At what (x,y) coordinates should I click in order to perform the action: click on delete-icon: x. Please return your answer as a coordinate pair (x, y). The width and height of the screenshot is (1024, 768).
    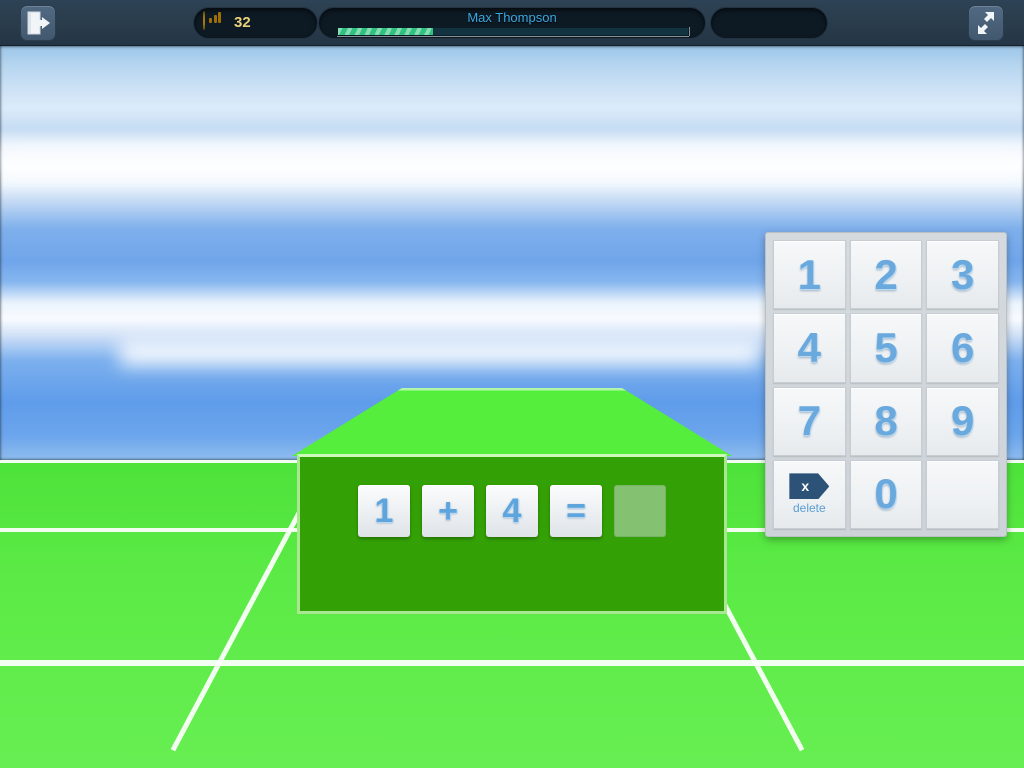
    Looking at the image, I should click on (809, 486).